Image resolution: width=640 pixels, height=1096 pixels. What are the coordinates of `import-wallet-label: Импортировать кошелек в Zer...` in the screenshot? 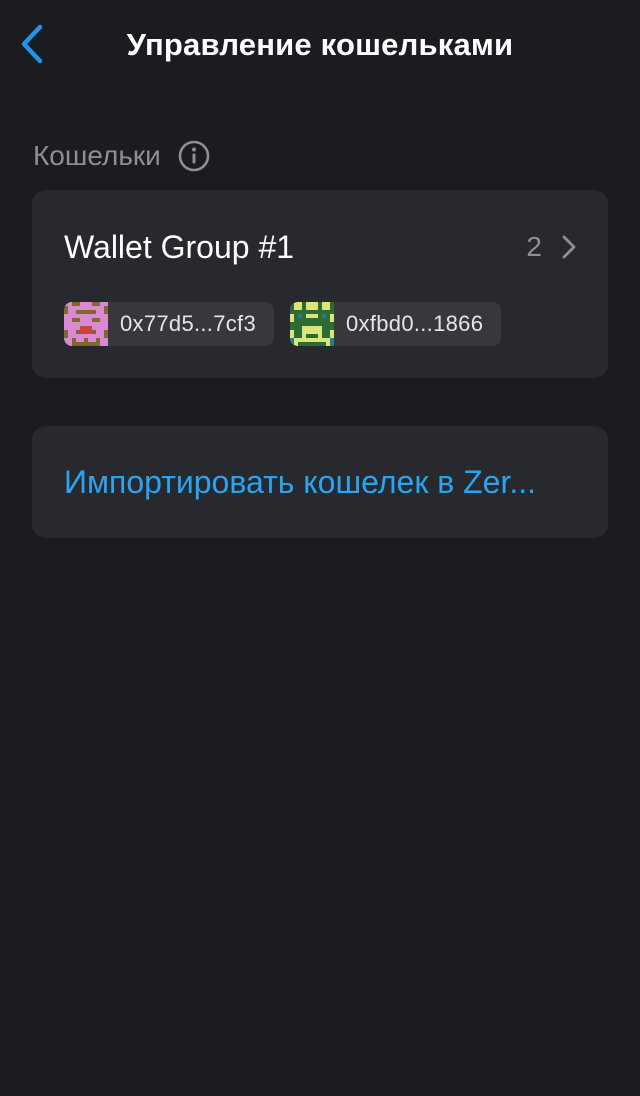 It's located at (300, 481).